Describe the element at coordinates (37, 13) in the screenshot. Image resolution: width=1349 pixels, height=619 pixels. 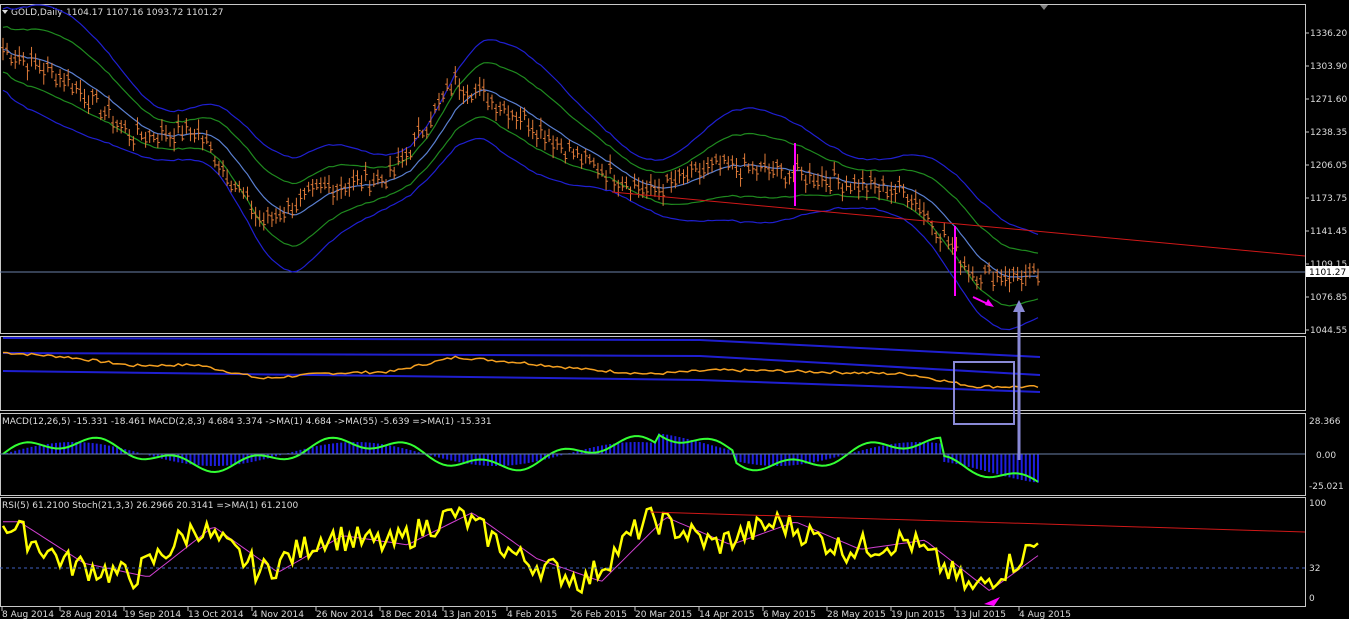
I see `symbol-label: GOLD,Daily` at that location.